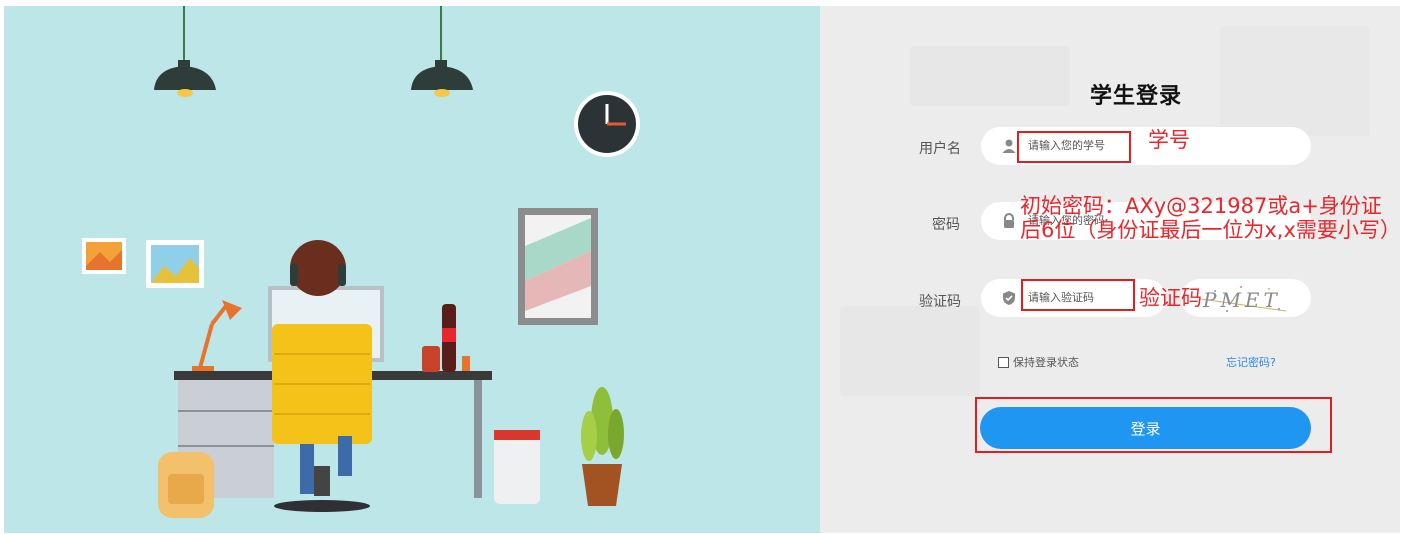  Describe the element at coordinates (322, 376) in the screenshot. I see `person-at-desk` at that location.